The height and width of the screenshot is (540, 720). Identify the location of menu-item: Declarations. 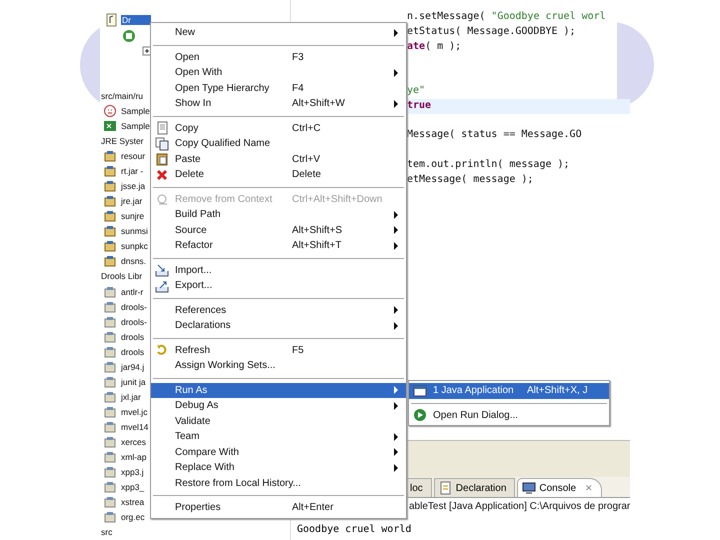
(278, 326).